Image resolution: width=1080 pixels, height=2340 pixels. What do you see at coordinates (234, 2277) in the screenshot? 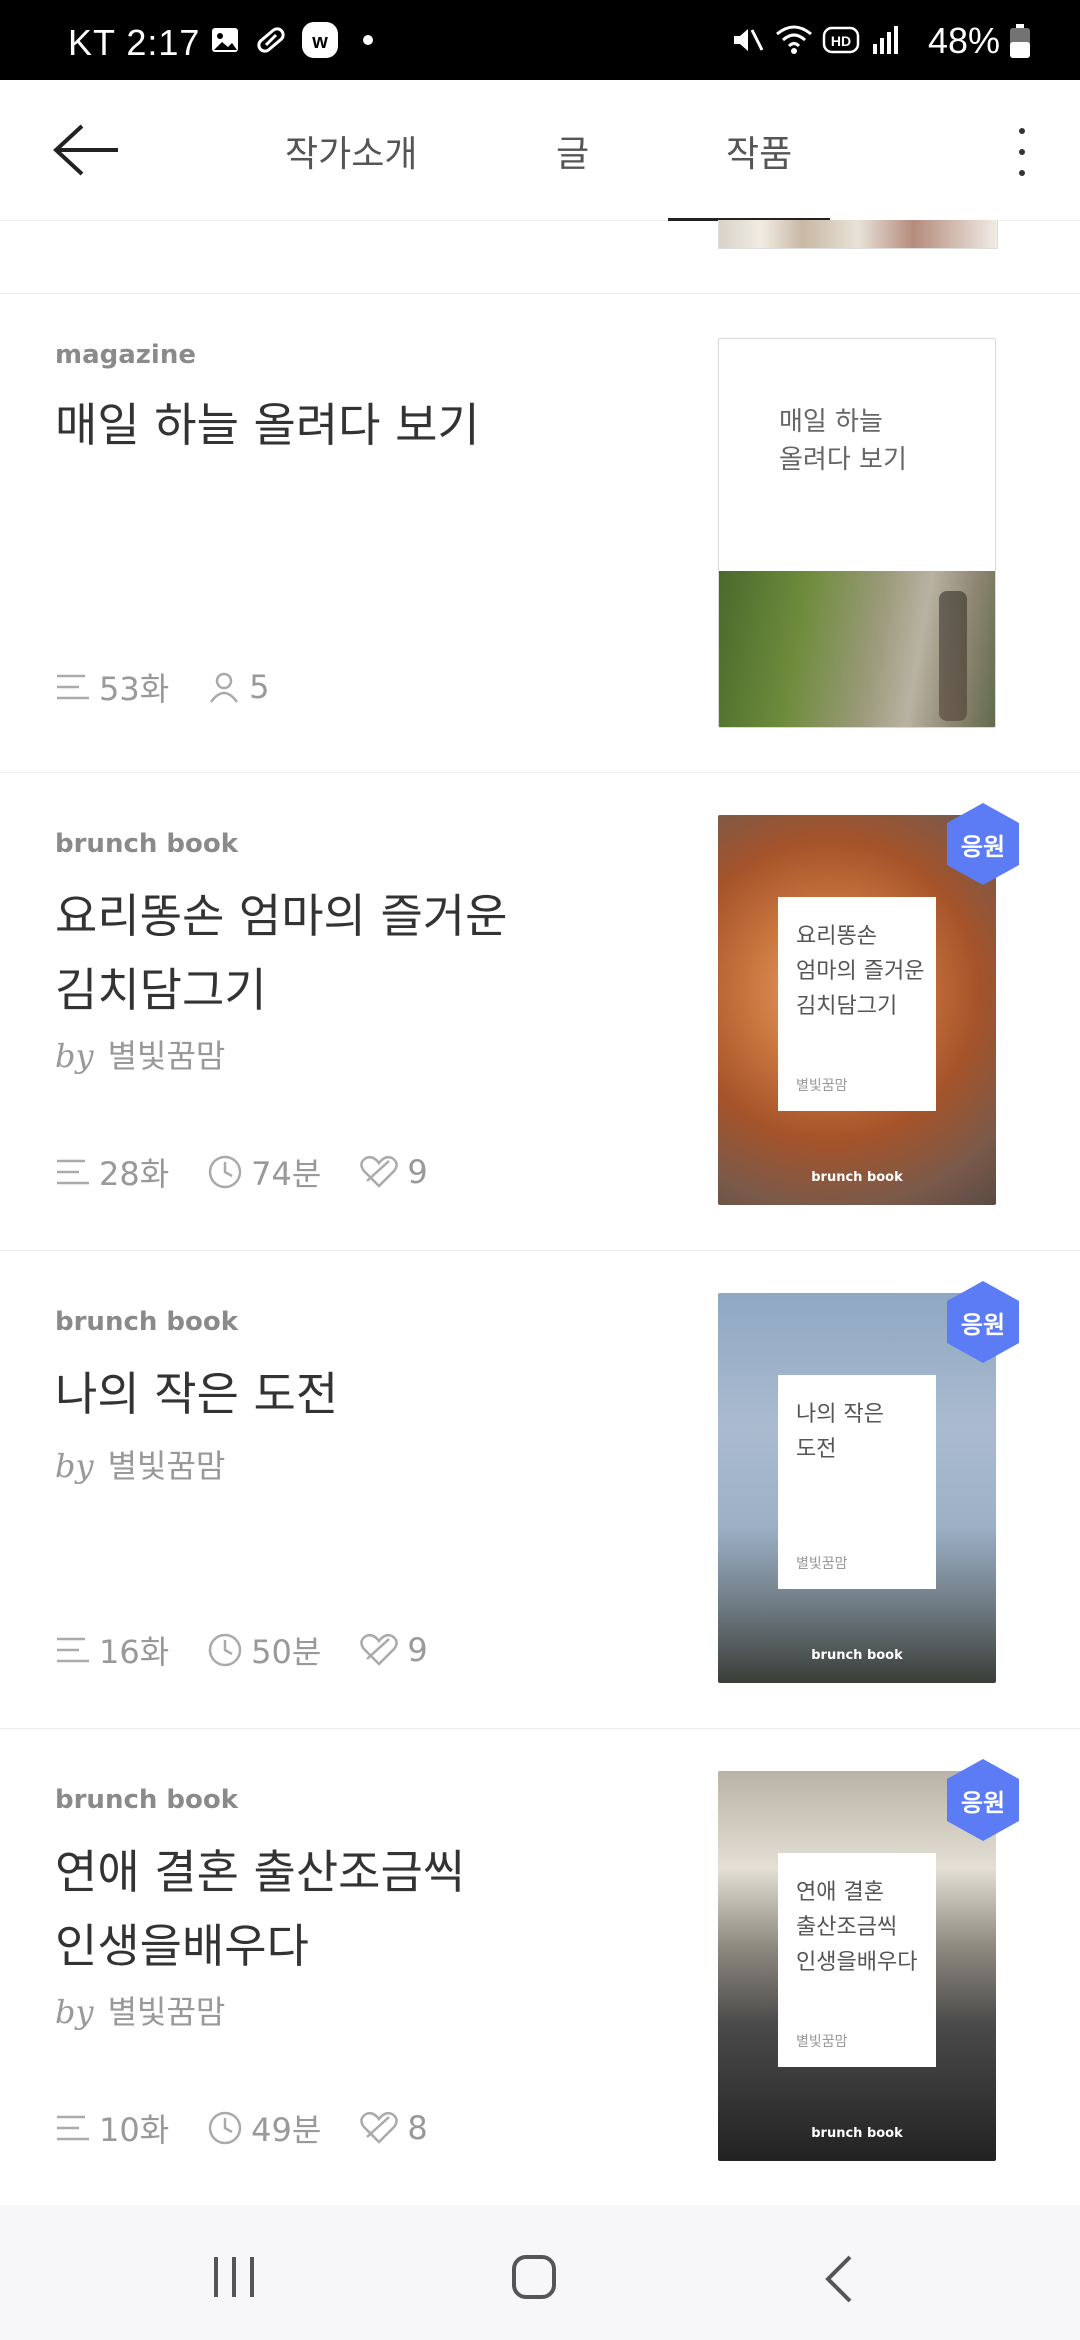
I see `recents-icon` at bounding box center [234, 2277].